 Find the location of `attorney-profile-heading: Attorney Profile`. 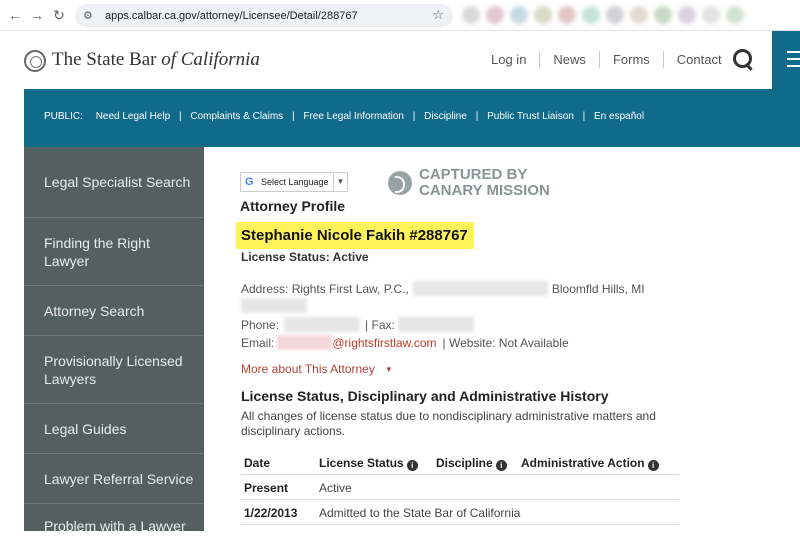

attorney-profile-heading: Attorney Profile is located at coordinates (293, 206).